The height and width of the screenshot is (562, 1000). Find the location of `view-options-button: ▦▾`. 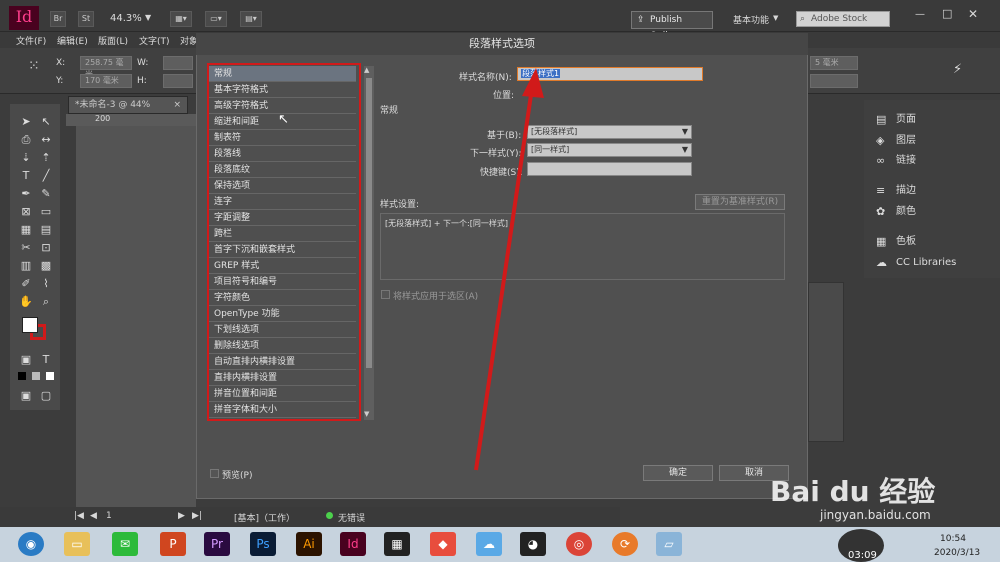

view-options-button: ▦▾ is located at coordinates (181, 19).